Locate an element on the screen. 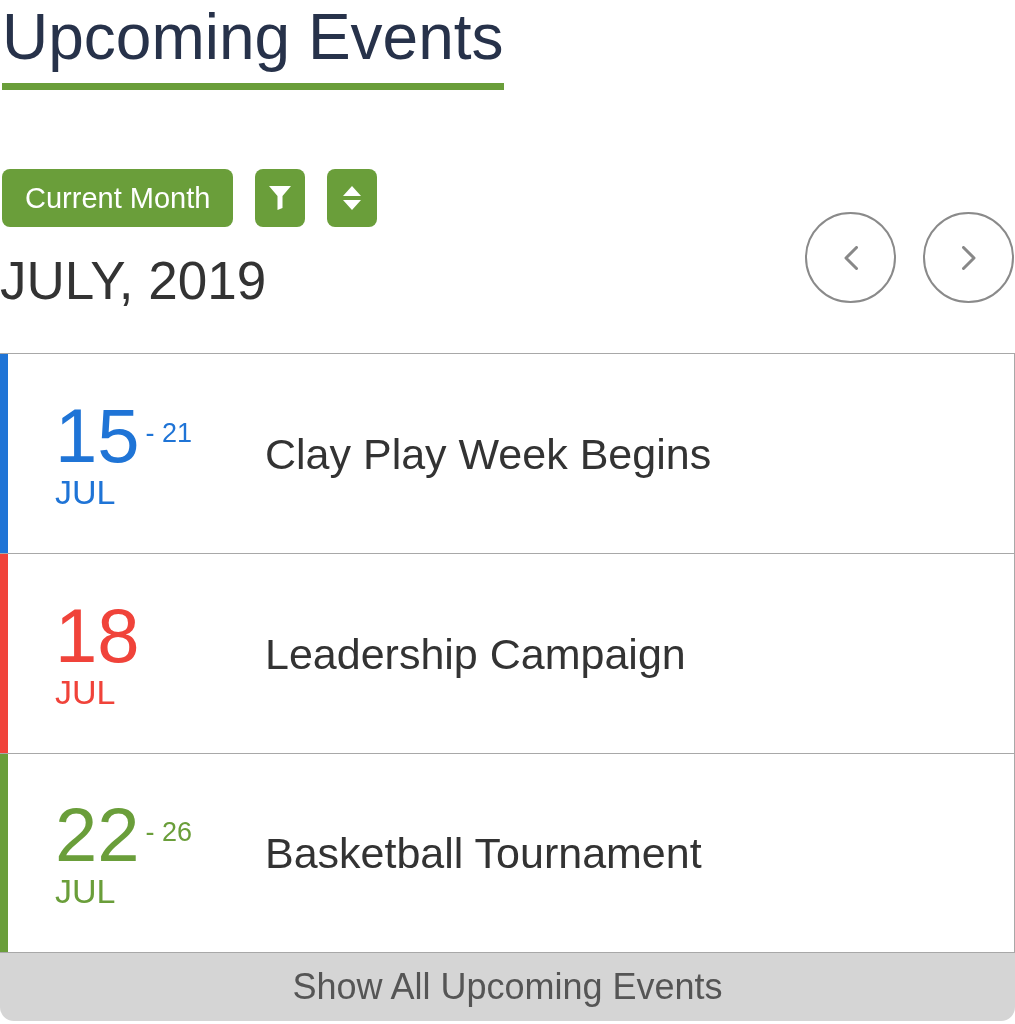 This screenshot has width=1015, height=1024. sort-icon is located at coordinates (352, 198).